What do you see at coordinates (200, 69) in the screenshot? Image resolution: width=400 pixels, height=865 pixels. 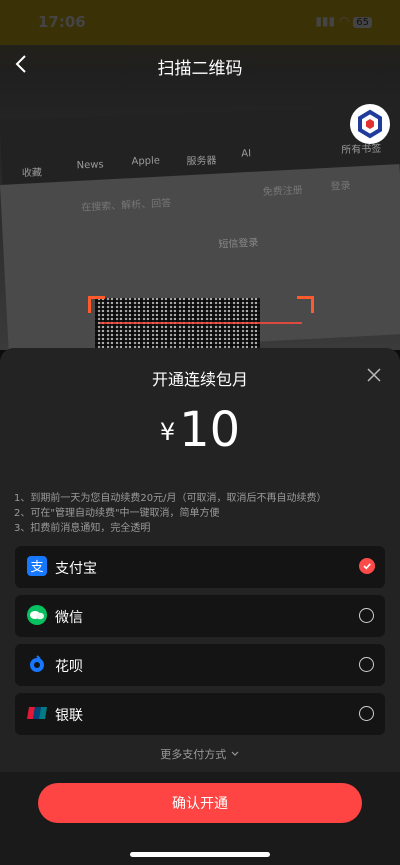 I see `page-title: 扫描二维码` at bounding box center [200, 69].